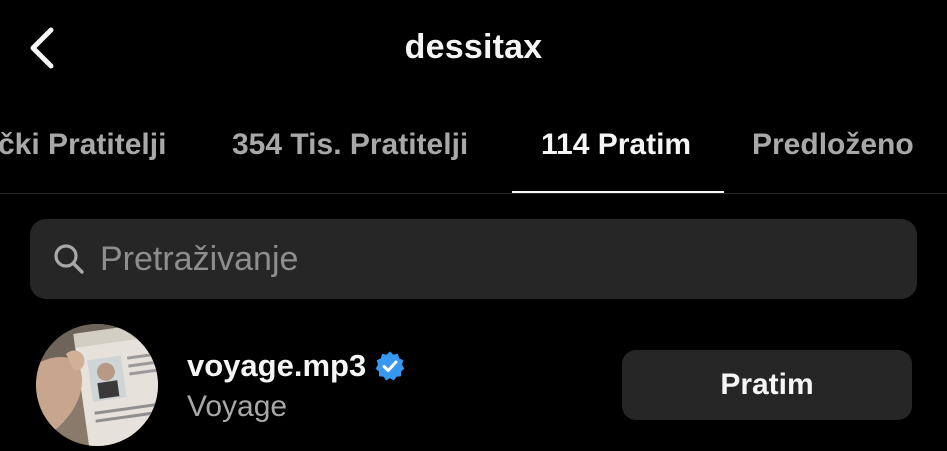  Describe the element at coordinates (350, 145) in the screenshot. I see `tab-followers: 354 Tis. Pratitelji` at that location.